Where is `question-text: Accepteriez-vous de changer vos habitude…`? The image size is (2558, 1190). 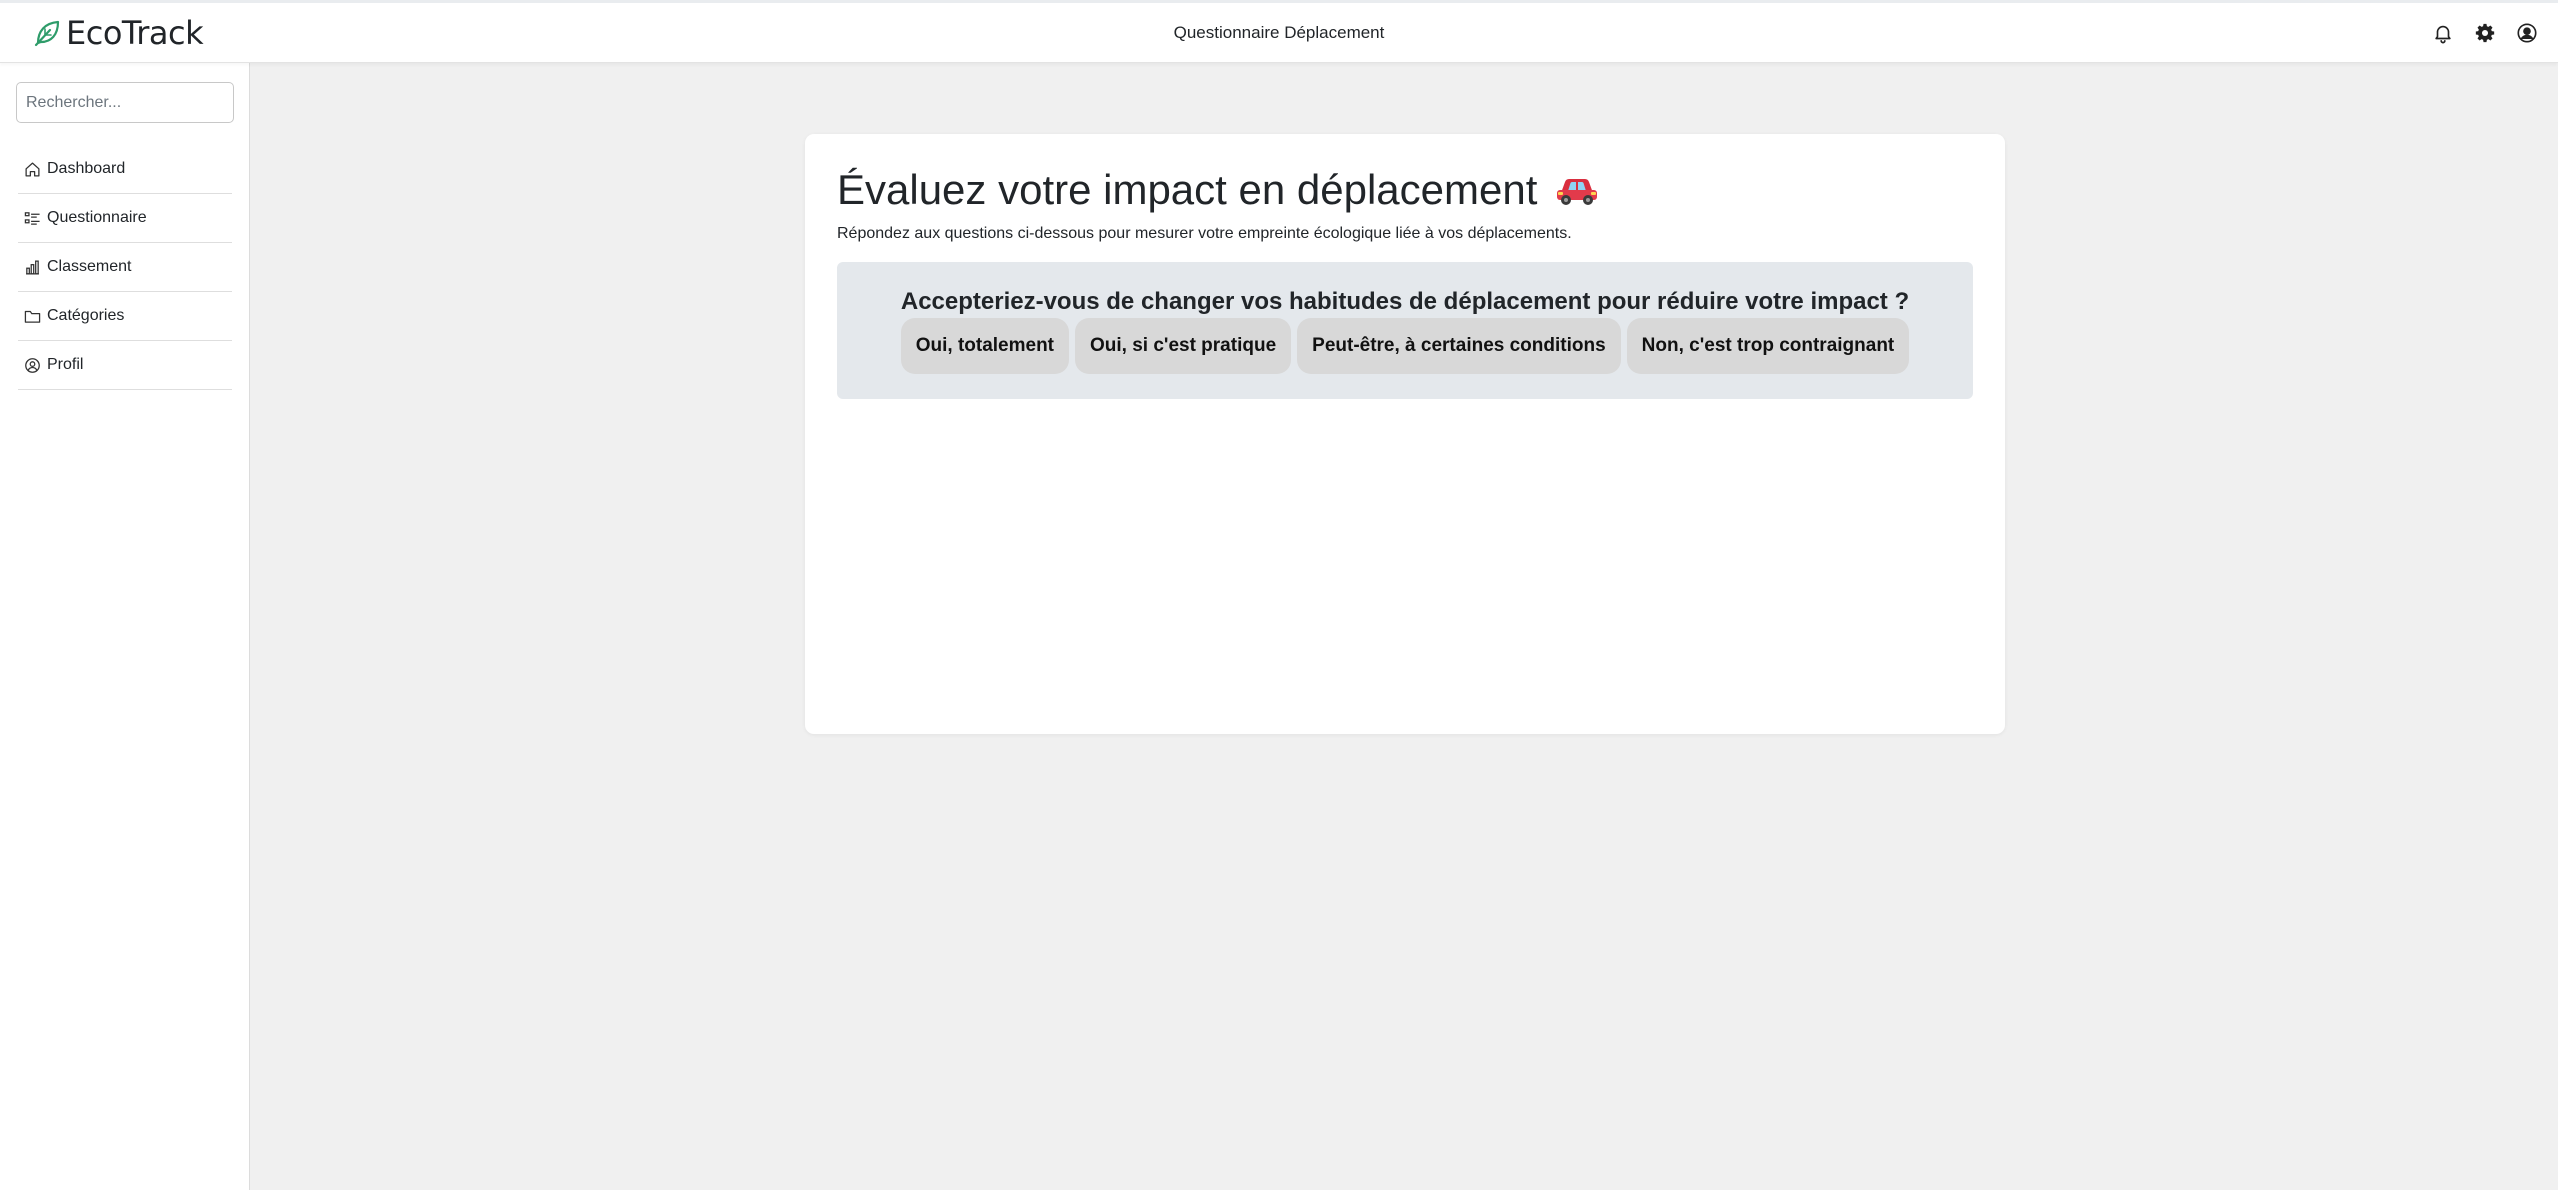 question-text: Accepteriez-vous de changer vos habitude… is located at coordinates (1405, 301).